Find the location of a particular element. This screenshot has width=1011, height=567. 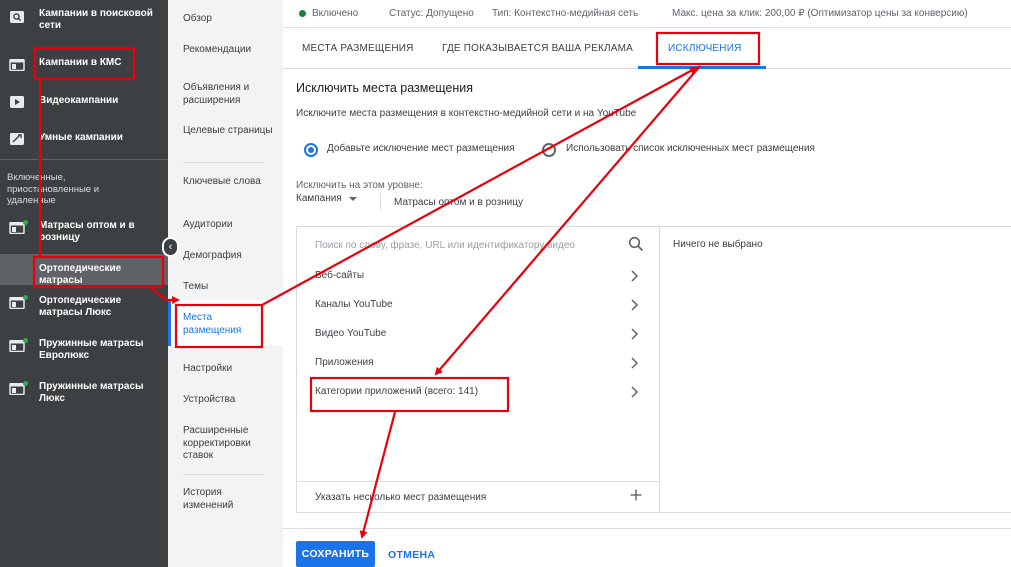

nav-section-label: Включенные, приостановленные и удаленные is located at coordinates (53, 189).